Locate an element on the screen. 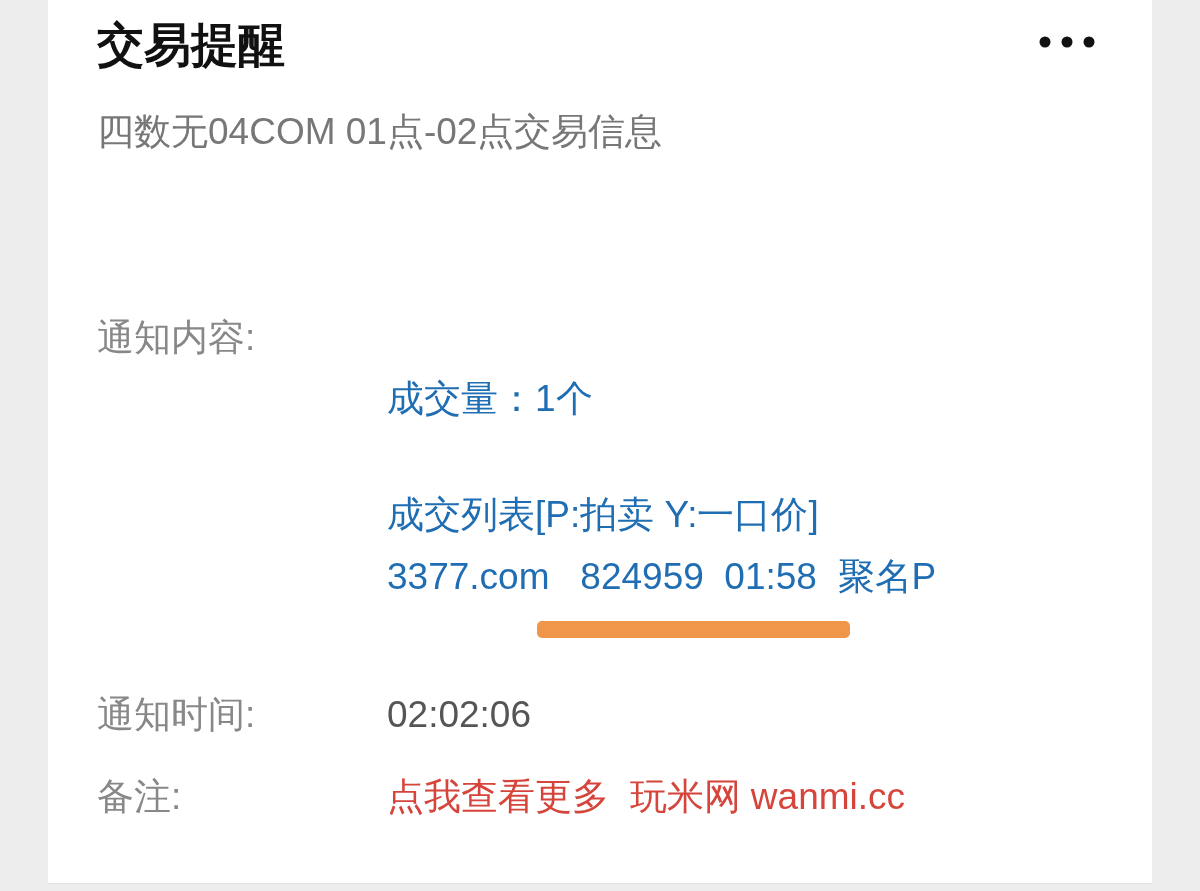  content-line: 成交量：1个 is located at coordinates (490, 399).